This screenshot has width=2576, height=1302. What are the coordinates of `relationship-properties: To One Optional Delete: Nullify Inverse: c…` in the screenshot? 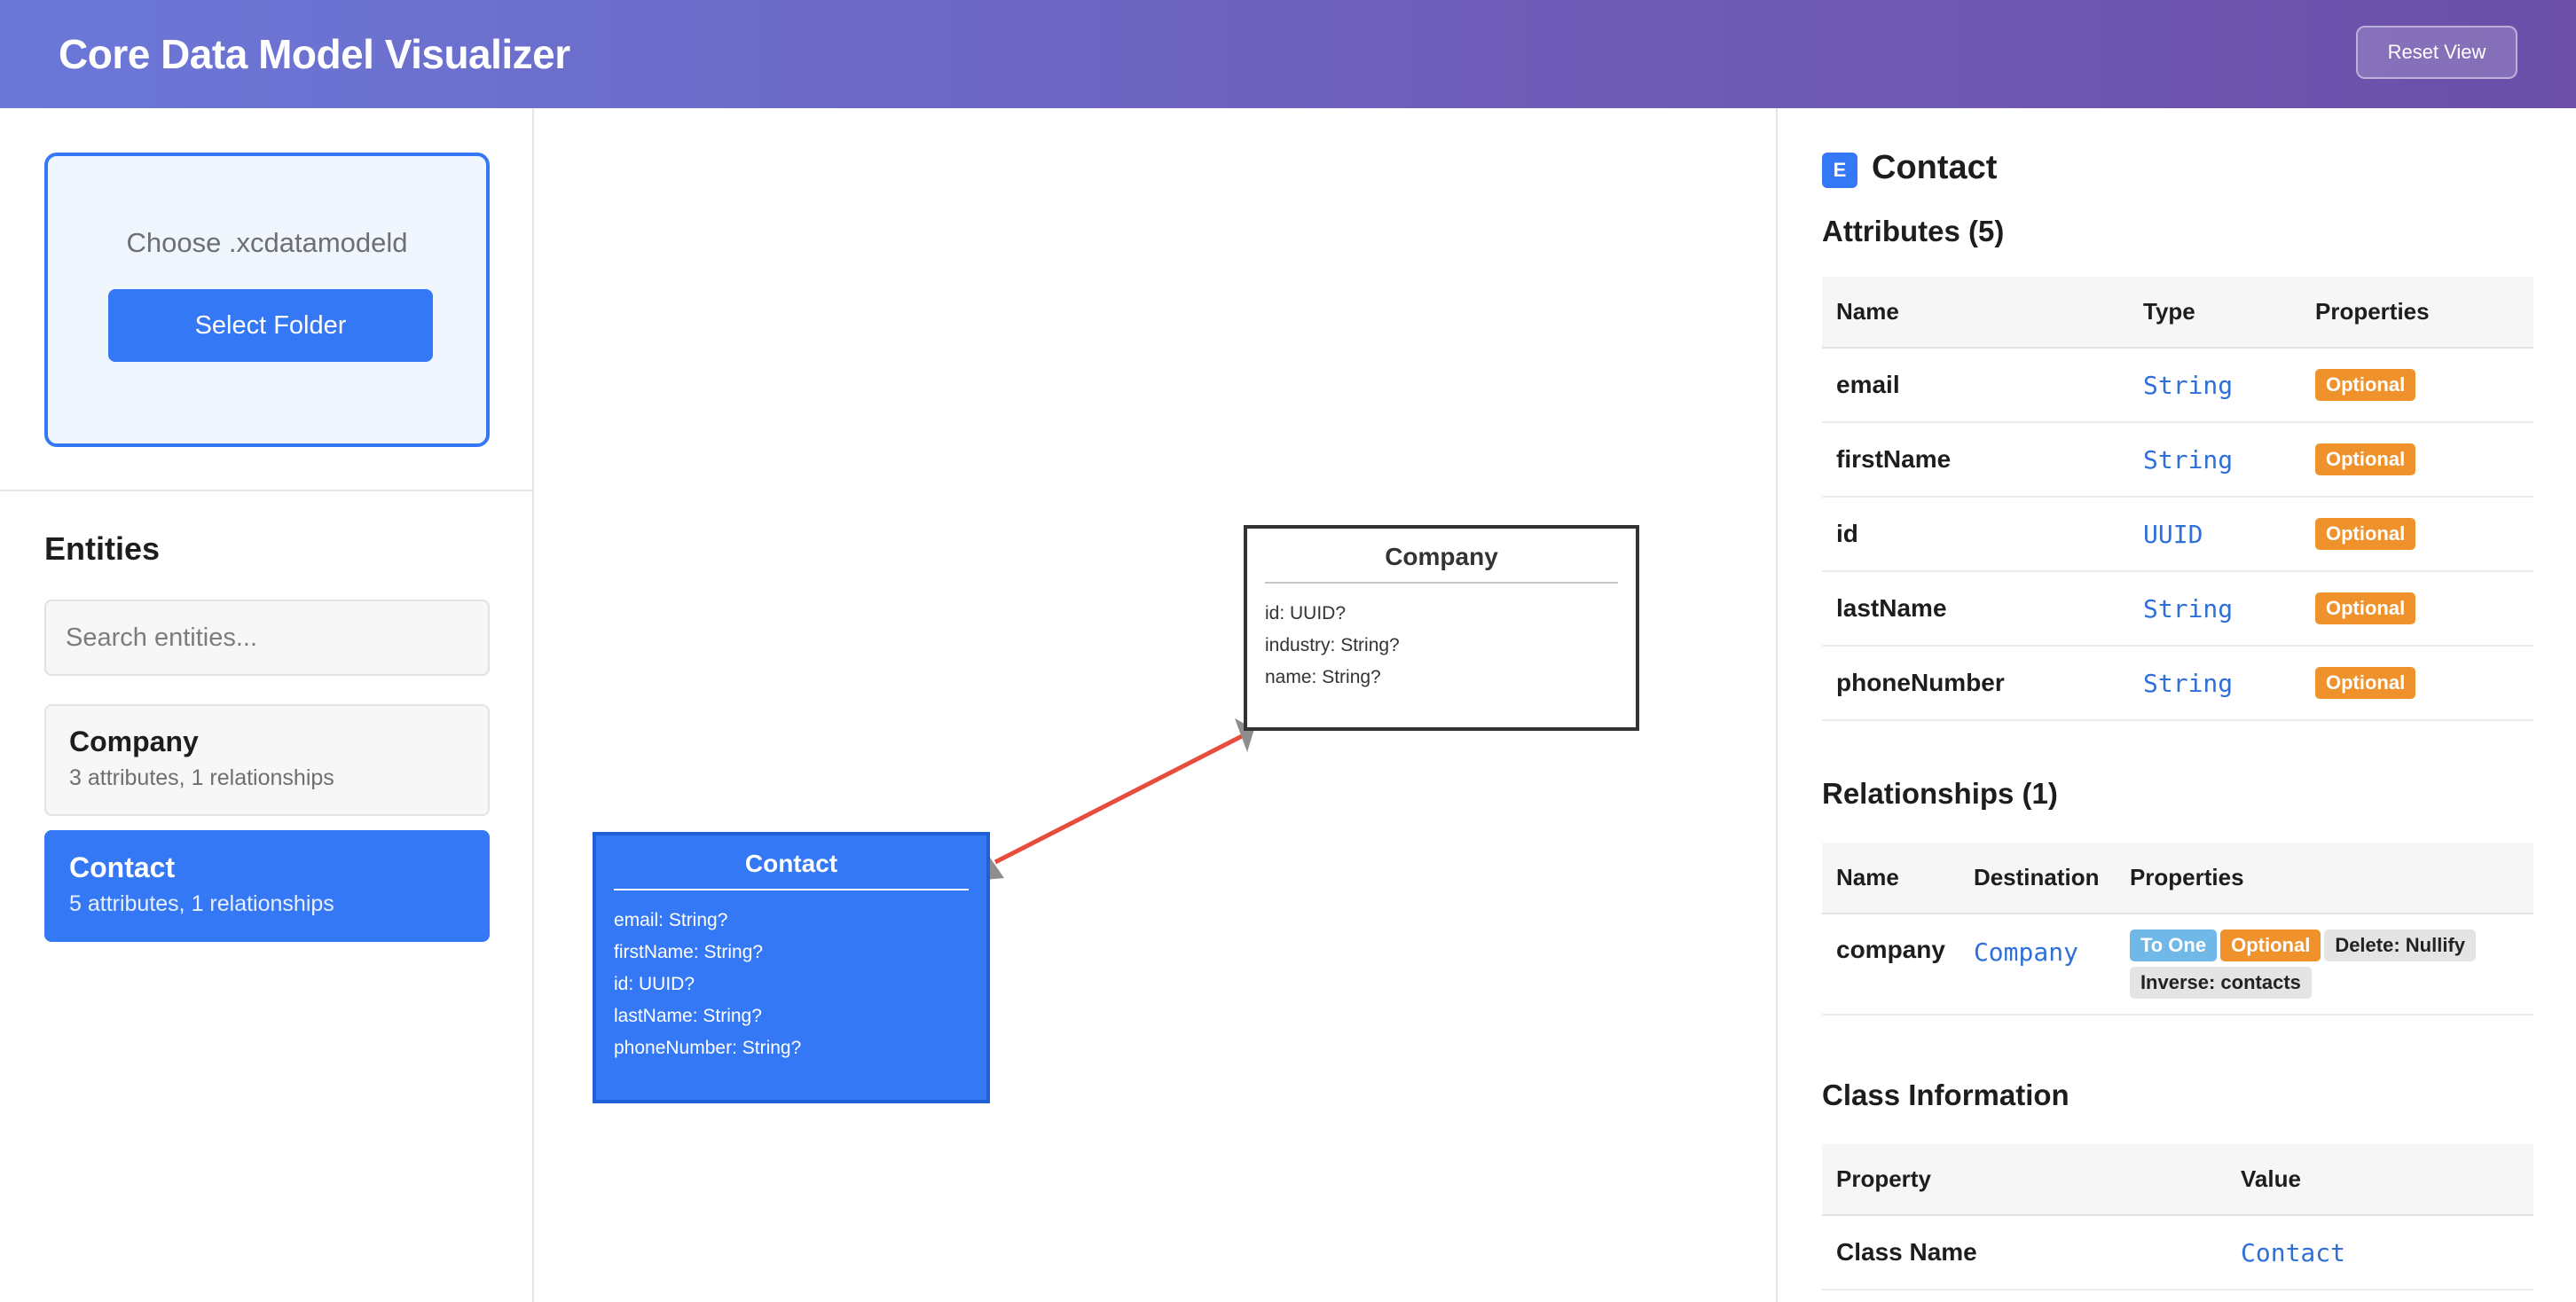 It's located at (2324, 965).